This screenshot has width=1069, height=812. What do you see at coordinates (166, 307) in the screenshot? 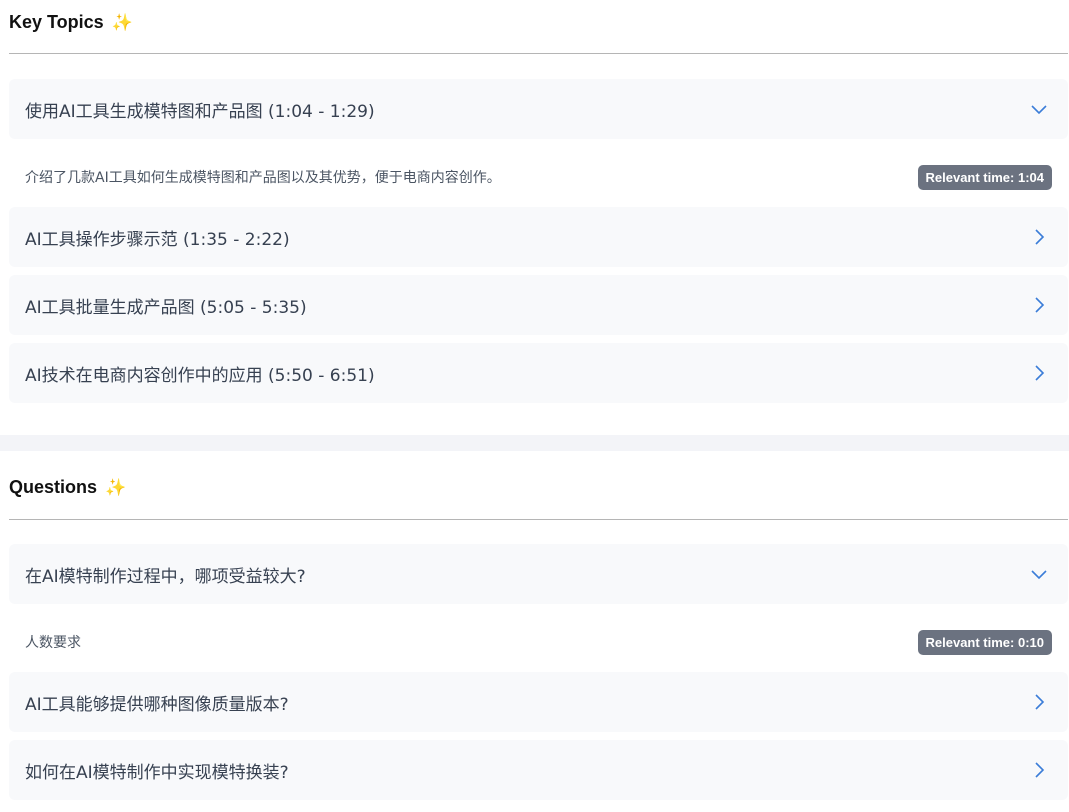
I see `topic-label: AI工具批量生成产品图 (5:05 - 5:35)` at bounding box center [166, 307].